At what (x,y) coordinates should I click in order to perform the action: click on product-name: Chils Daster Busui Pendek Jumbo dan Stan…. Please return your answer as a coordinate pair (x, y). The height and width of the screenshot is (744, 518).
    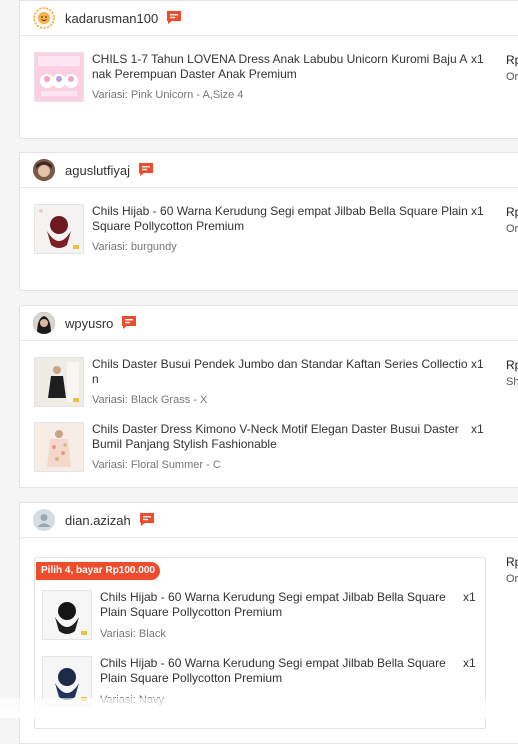
    Looking at the image, I should click on (280, 372).